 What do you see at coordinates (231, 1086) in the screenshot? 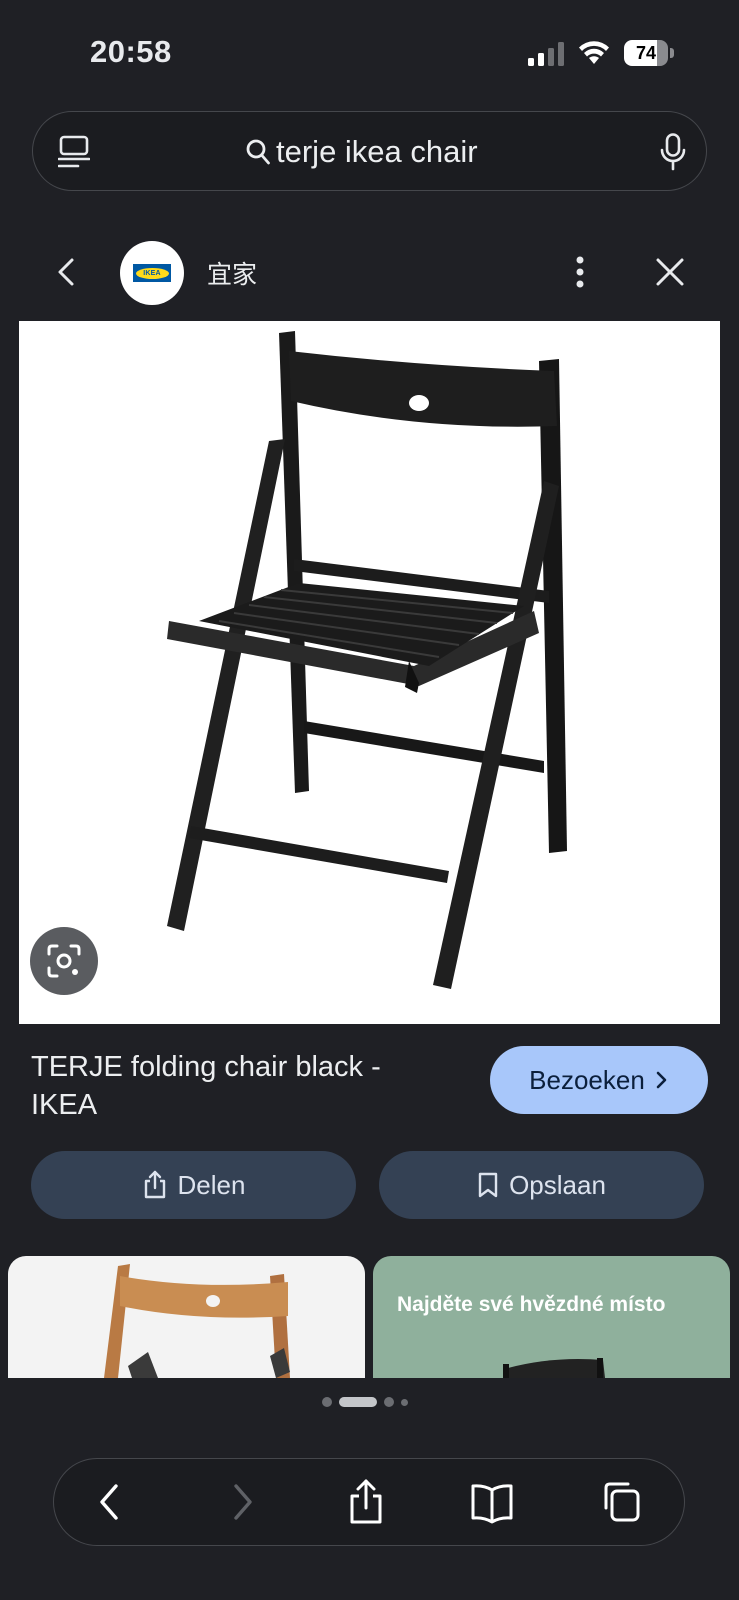
I see `result-title: TERJE folding chair black - IKEA` at bounding box center [231, 1086].